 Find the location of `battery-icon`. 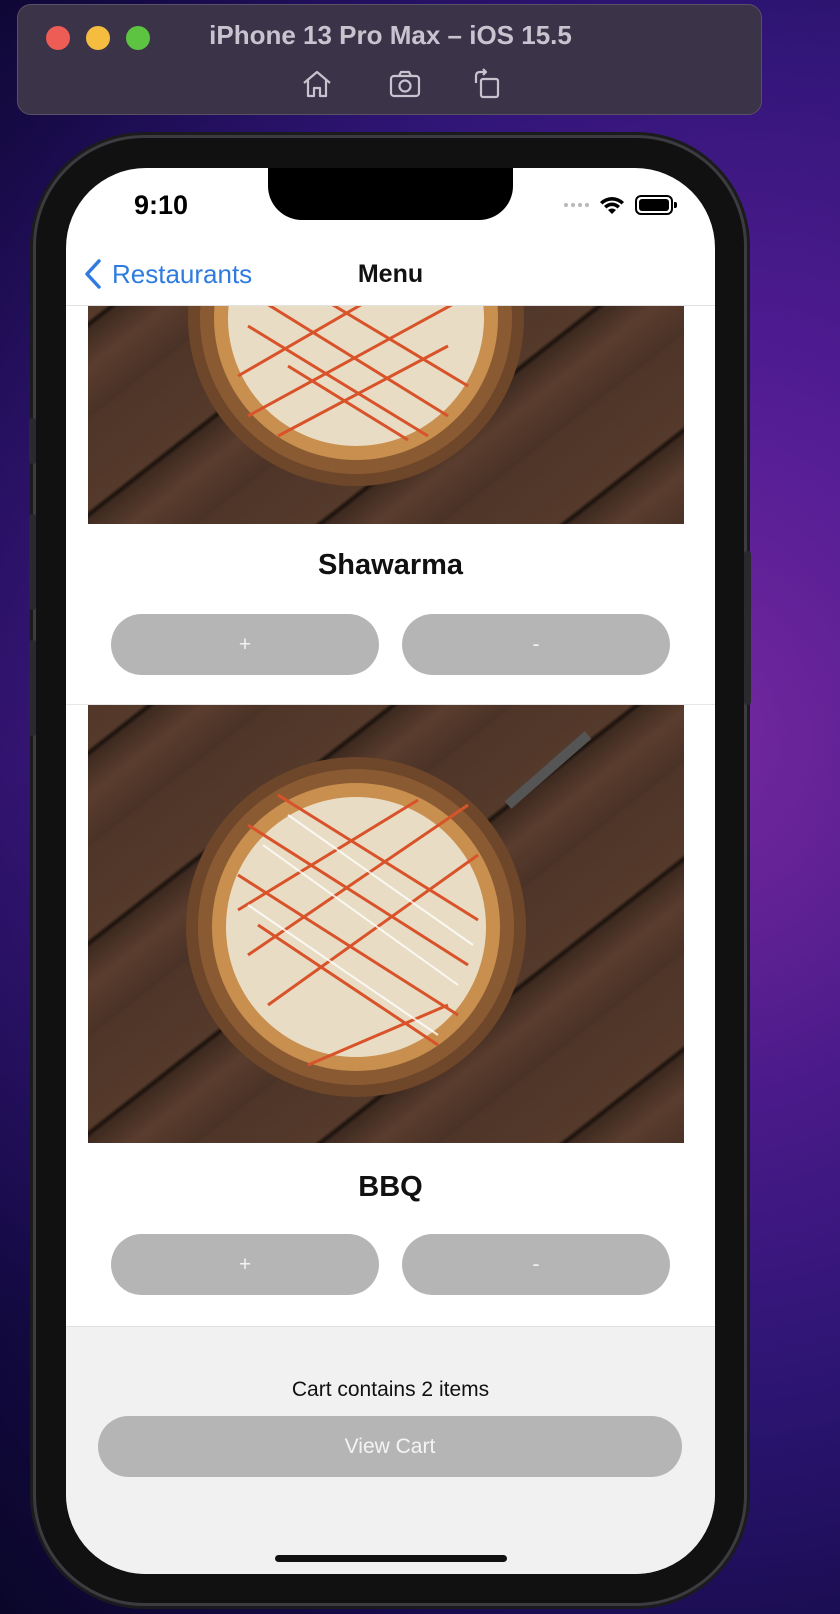

battery-icon is located at coordinates (656, 205).